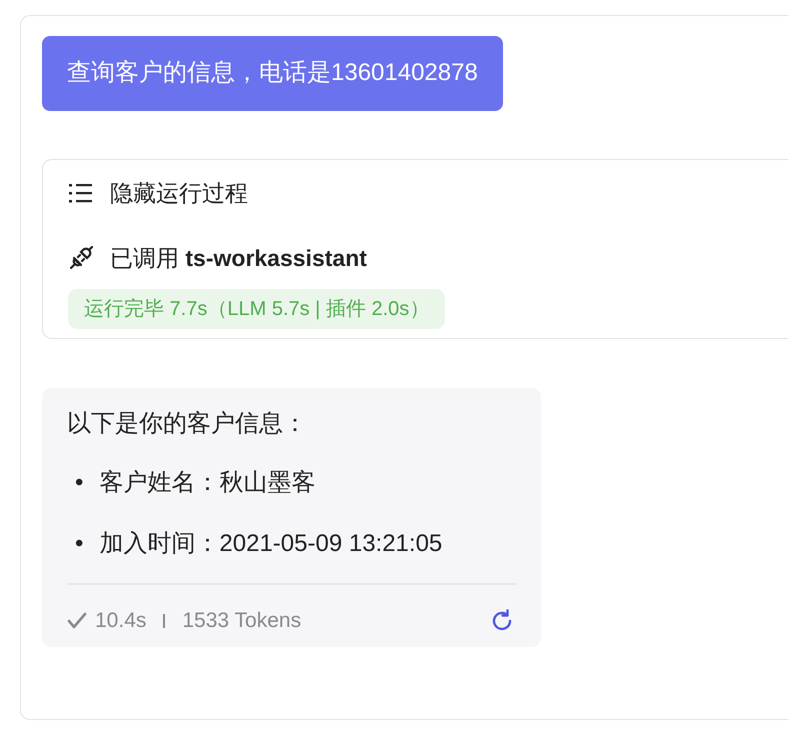 Image resolution: width=788 pixels, height=754 pixels. I want to click on check-icon, so click(77, 621).